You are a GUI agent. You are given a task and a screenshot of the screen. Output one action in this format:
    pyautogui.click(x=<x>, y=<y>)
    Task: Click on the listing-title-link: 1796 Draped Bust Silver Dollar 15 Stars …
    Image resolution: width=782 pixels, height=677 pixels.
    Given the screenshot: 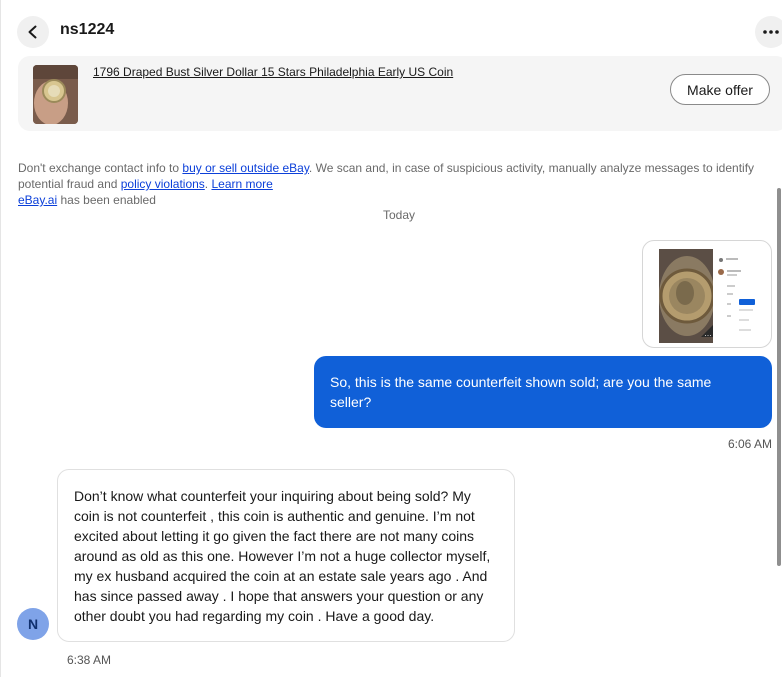 What is the action you would take?
    pyautogui.click(x=273, y=72)
    